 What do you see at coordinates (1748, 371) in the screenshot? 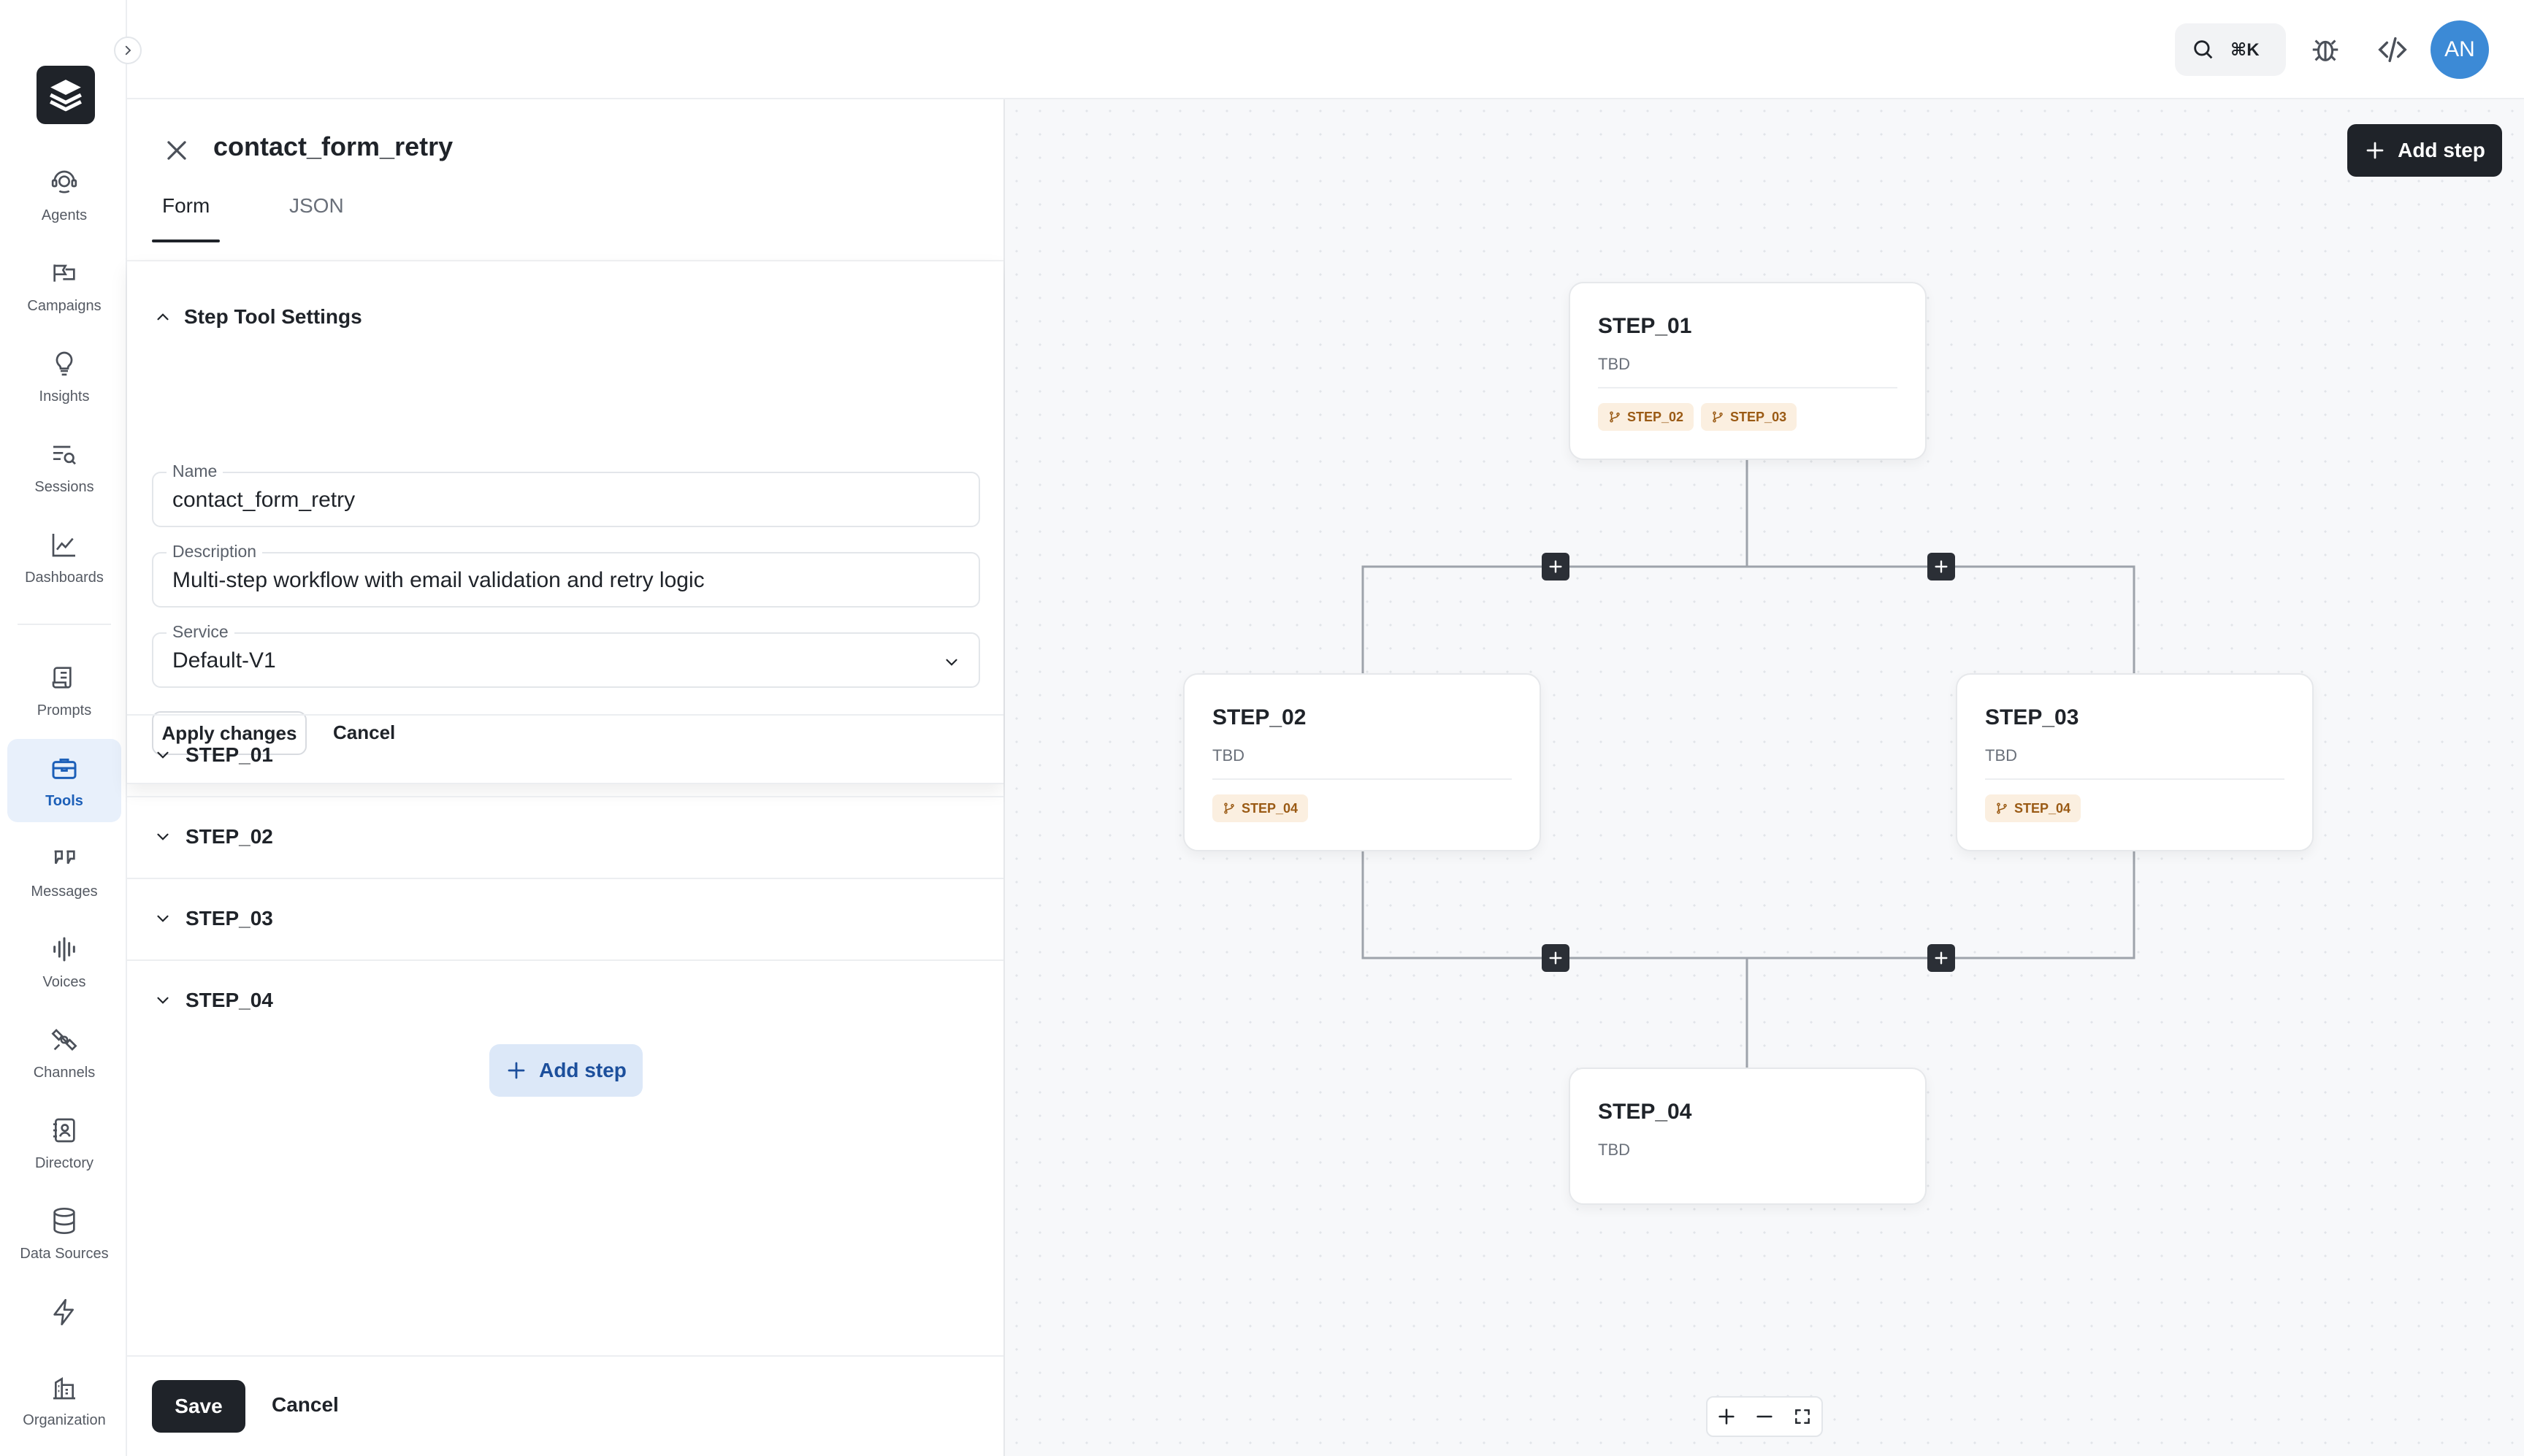
I see `workflow-node-step-01: STEP_01 TBD STEP_02 STEP_03` at bounding box center [1748, 371].